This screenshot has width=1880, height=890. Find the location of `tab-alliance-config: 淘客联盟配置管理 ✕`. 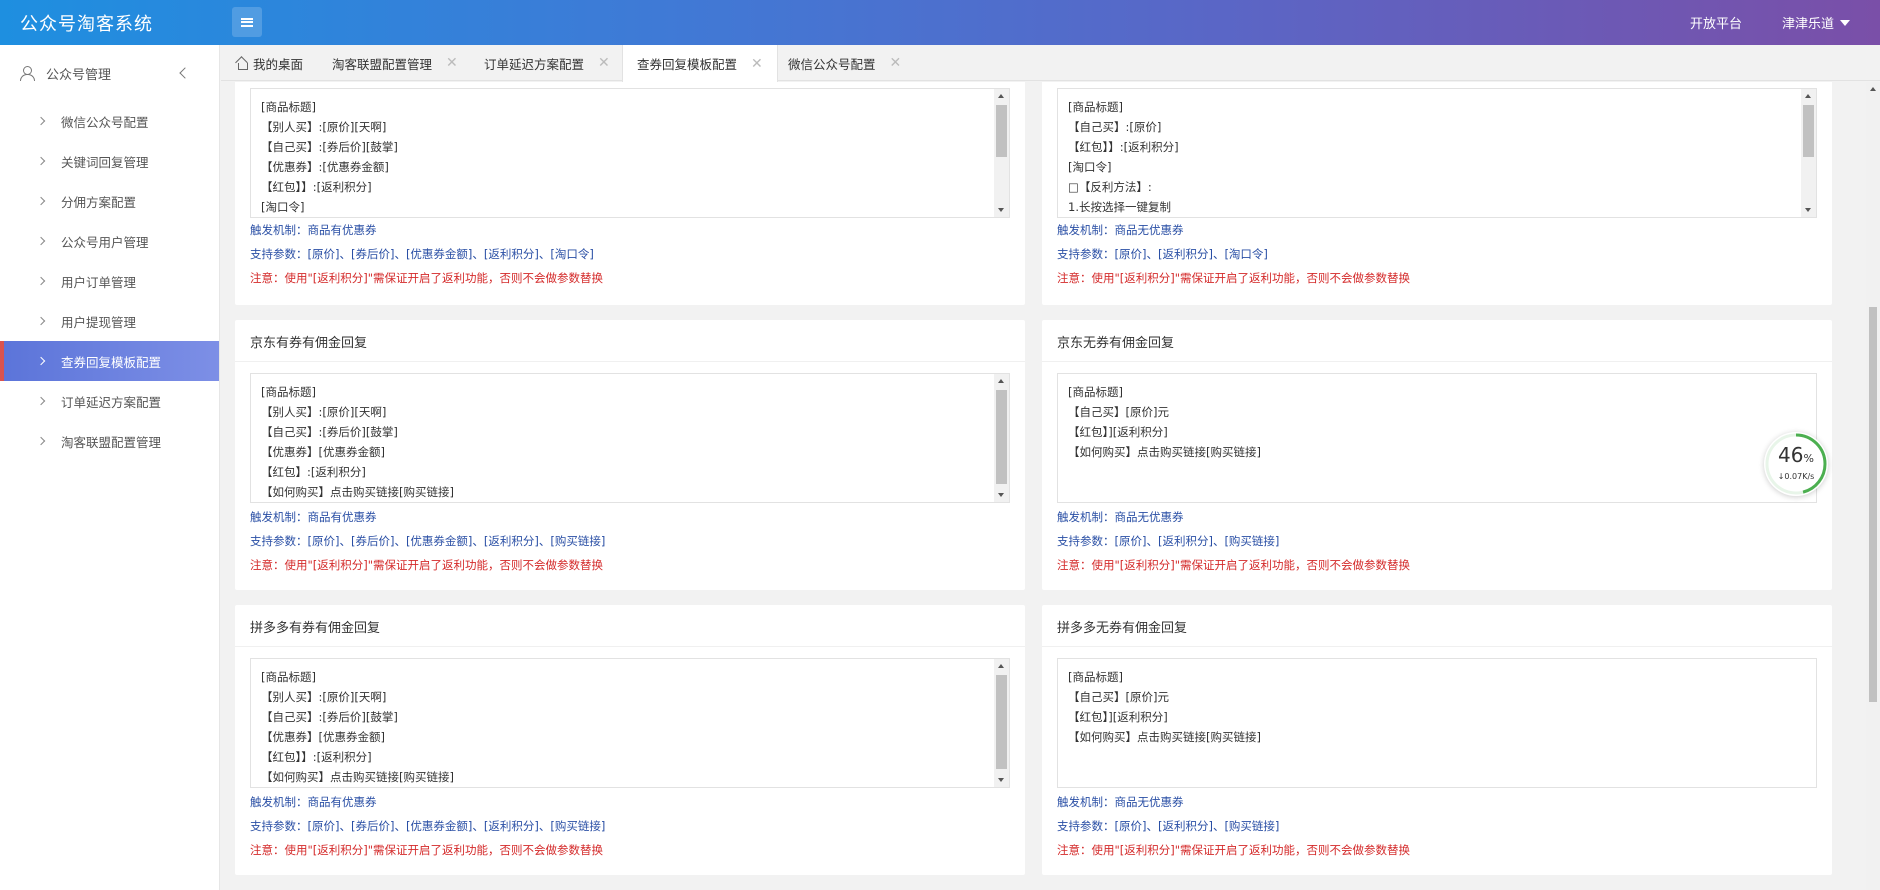

tab-alliance-config: 淘客联盟配置管理 ✕ is located at coordinates (395, 63).